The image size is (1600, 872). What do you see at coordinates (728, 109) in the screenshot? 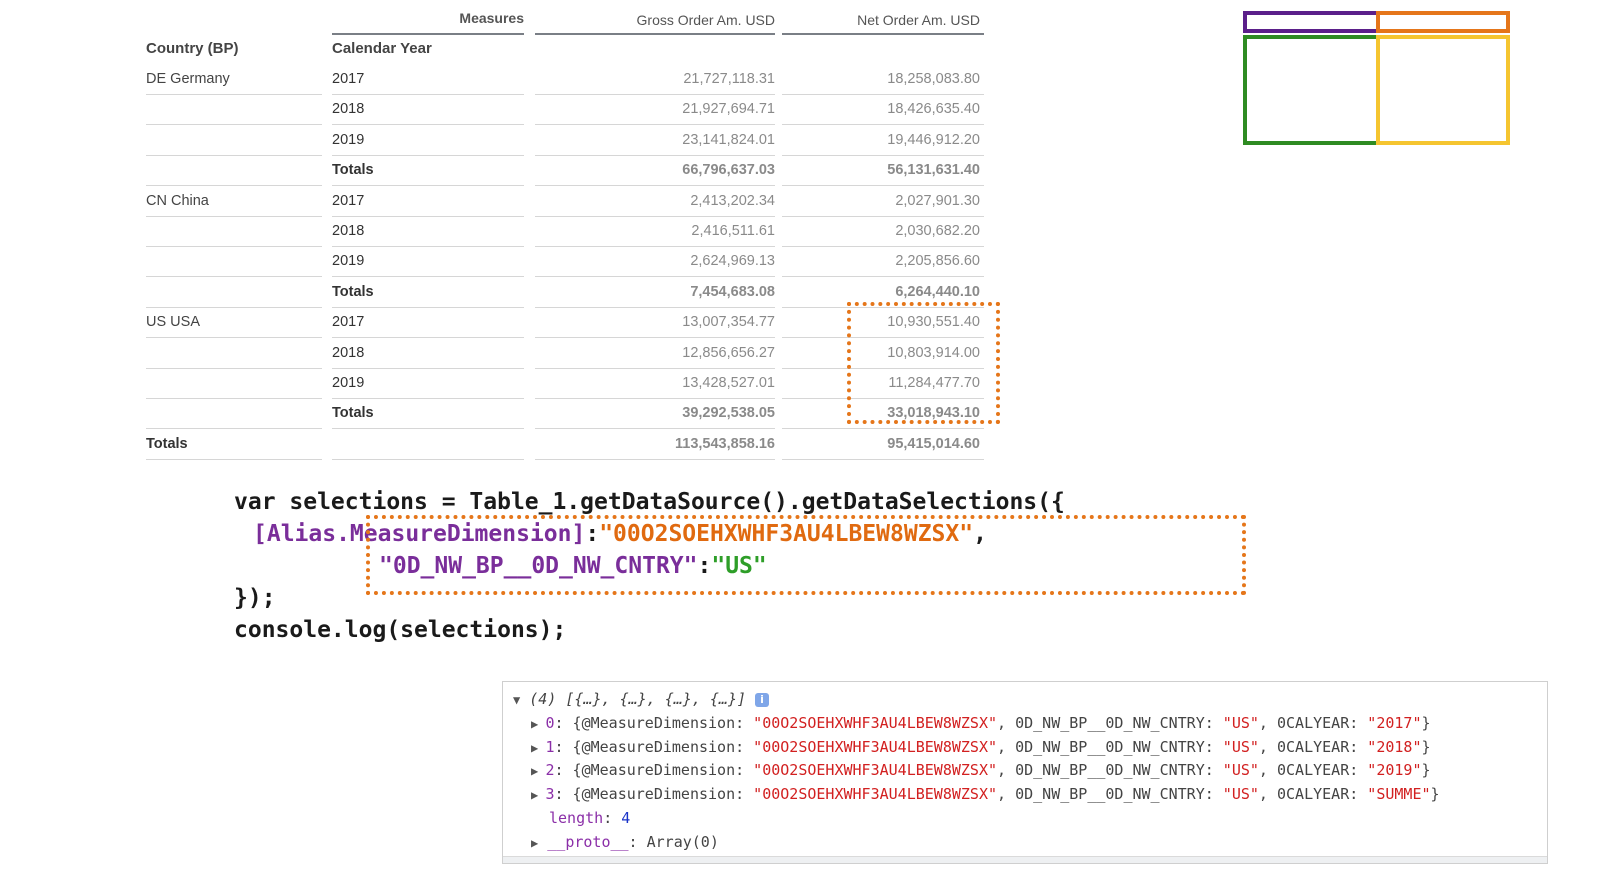
I see `gross-cell: 21,927,694.71` at bounding box center [728, 109].